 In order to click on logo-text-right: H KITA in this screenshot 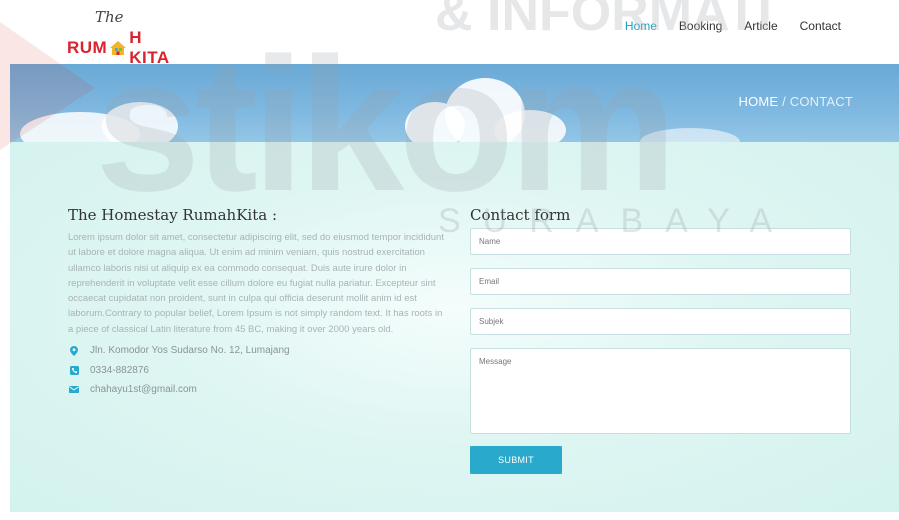, I will do `click(149, 47)`.